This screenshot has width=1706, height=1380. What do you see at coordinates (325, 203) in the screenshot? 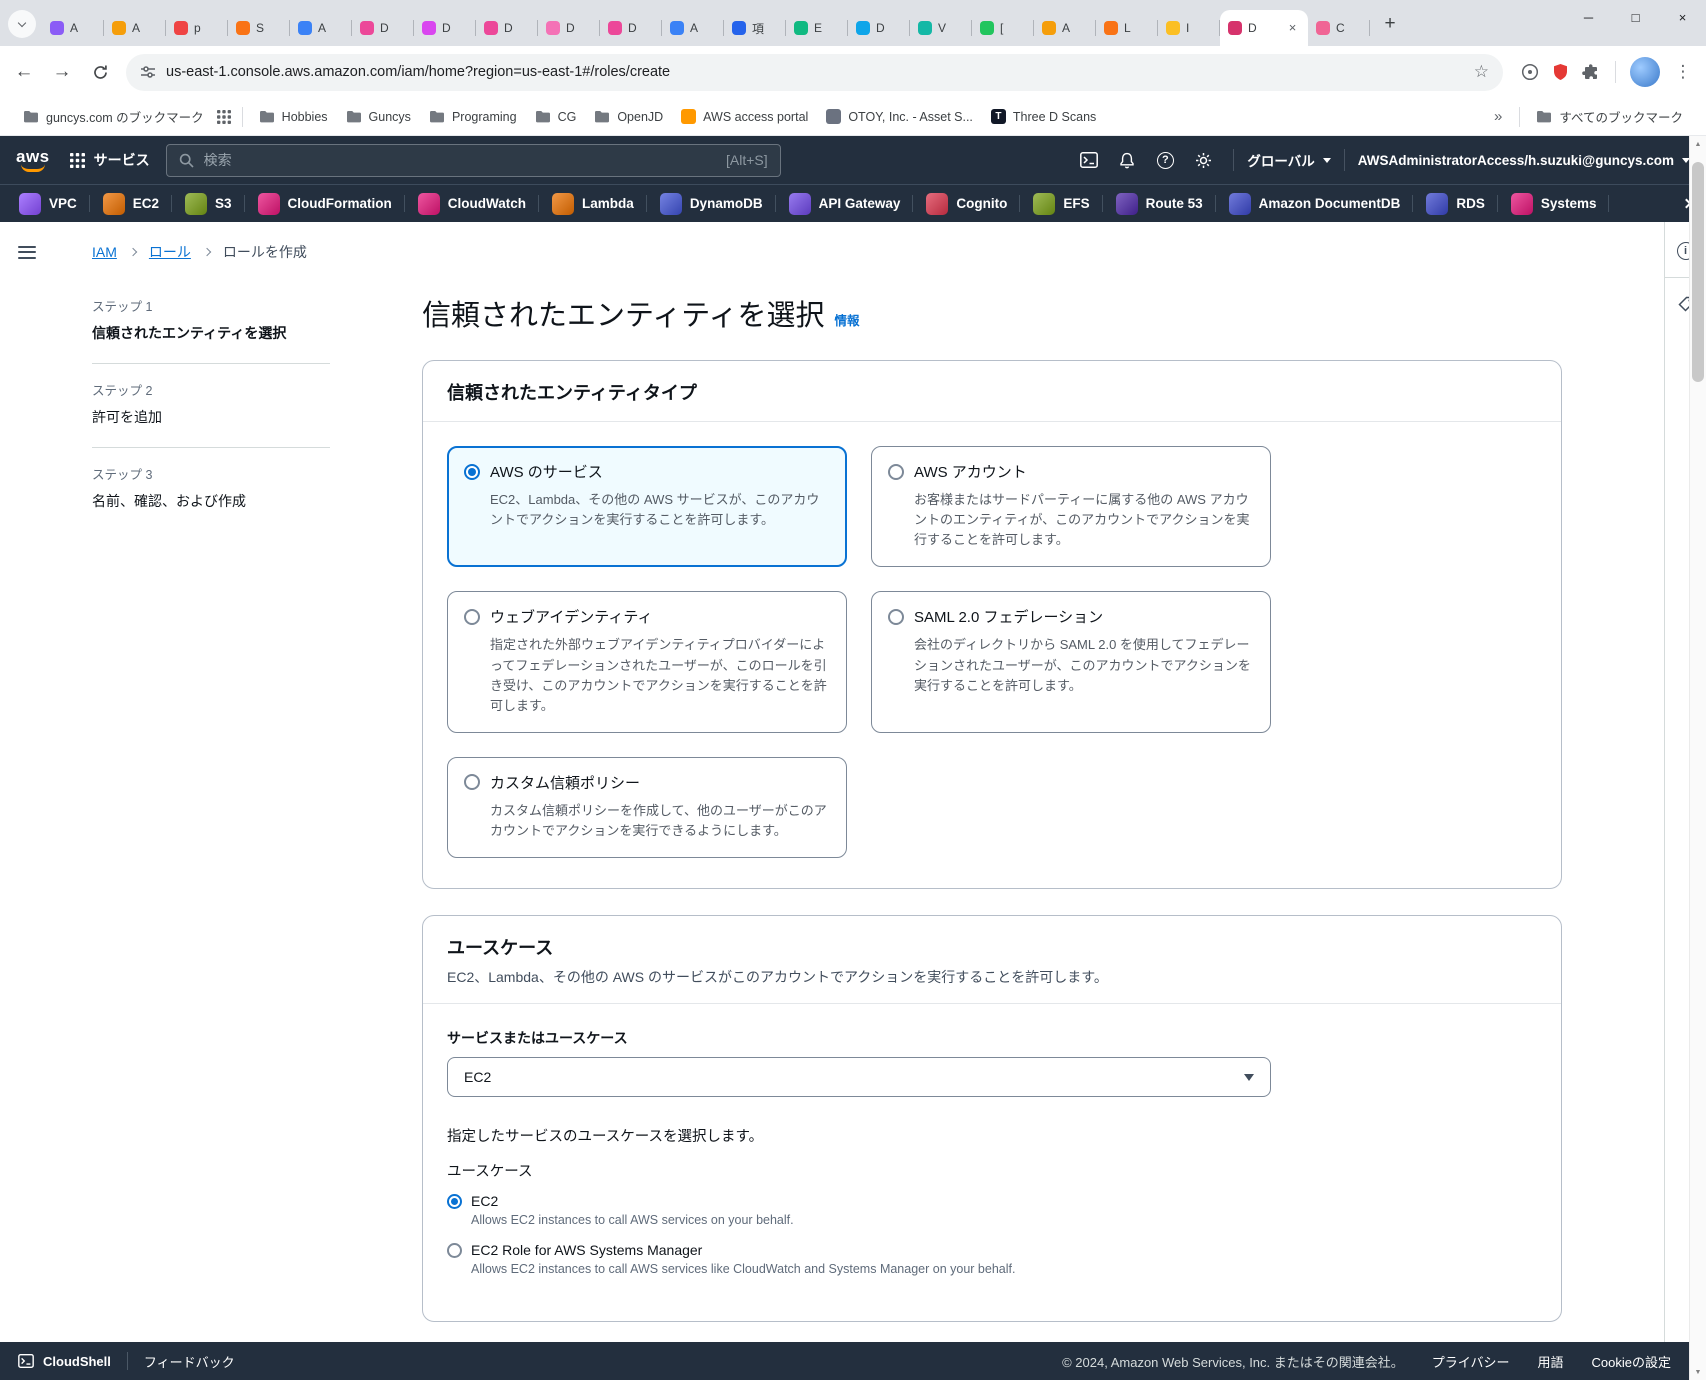
I see `service-shortcut: CloudFormation` at bounding box center [325, 203].